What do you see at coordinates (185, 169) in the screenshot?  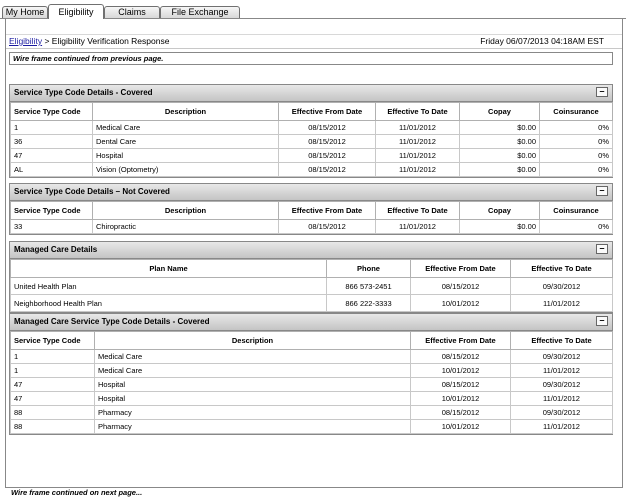 I see `cell-description: Vision (Optometry)` at bounding box center [185, 169].